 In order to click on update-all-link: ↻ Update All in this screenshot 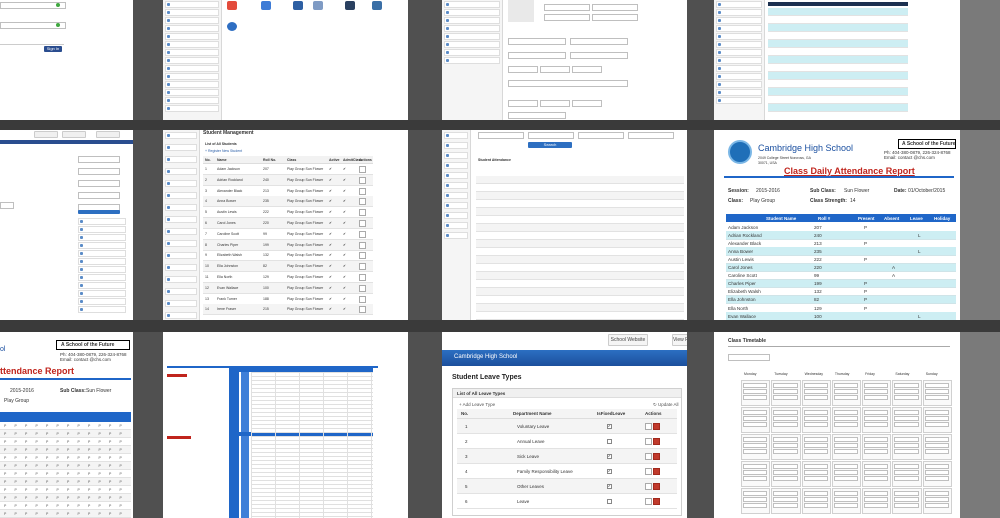, I will do `click(666, 405)`.